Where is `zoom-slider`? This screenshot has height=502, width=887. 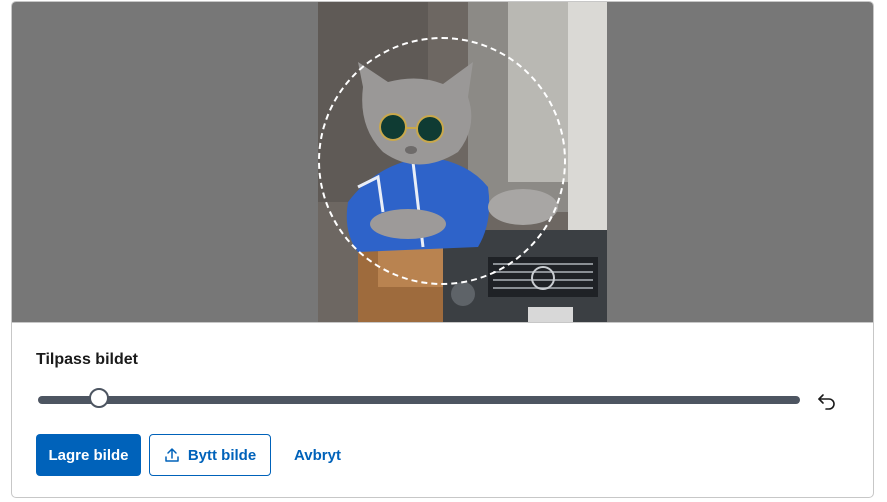
zoom-slider is located at coordinates (419, 398).